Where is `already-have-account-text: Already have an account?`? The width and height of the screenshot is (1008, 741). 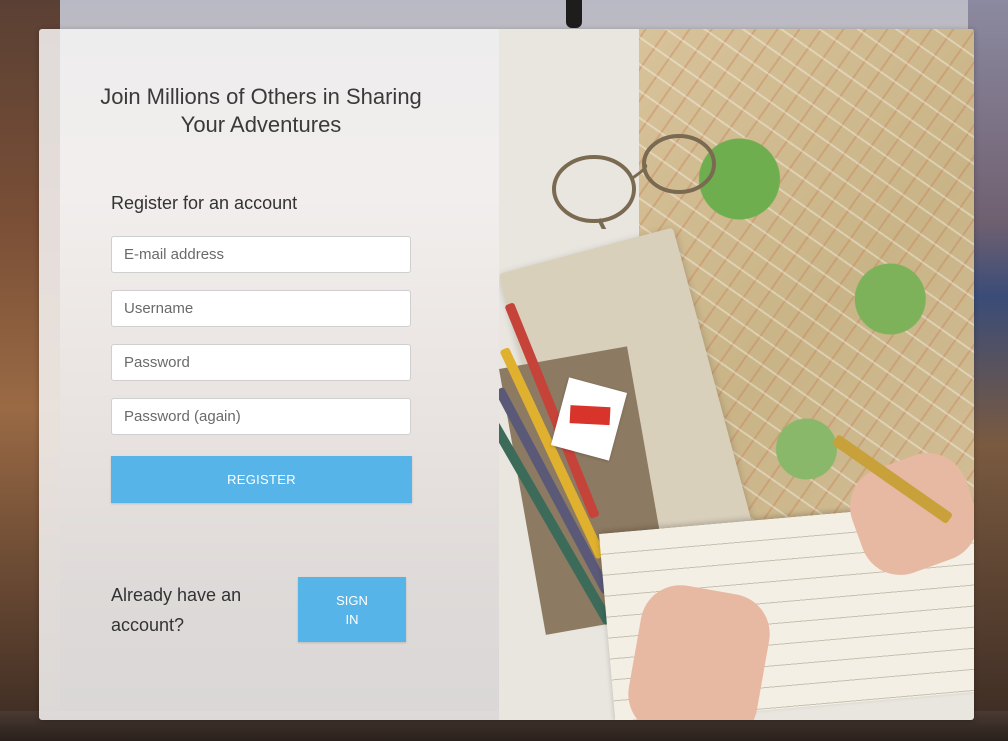
already-have-account-text: Already have an account? is located at coordinates (176, 610).